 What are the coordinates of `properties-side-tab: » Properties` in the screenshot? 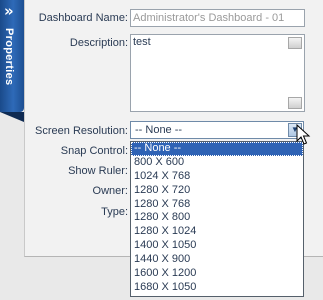 It's located at (12, 56).